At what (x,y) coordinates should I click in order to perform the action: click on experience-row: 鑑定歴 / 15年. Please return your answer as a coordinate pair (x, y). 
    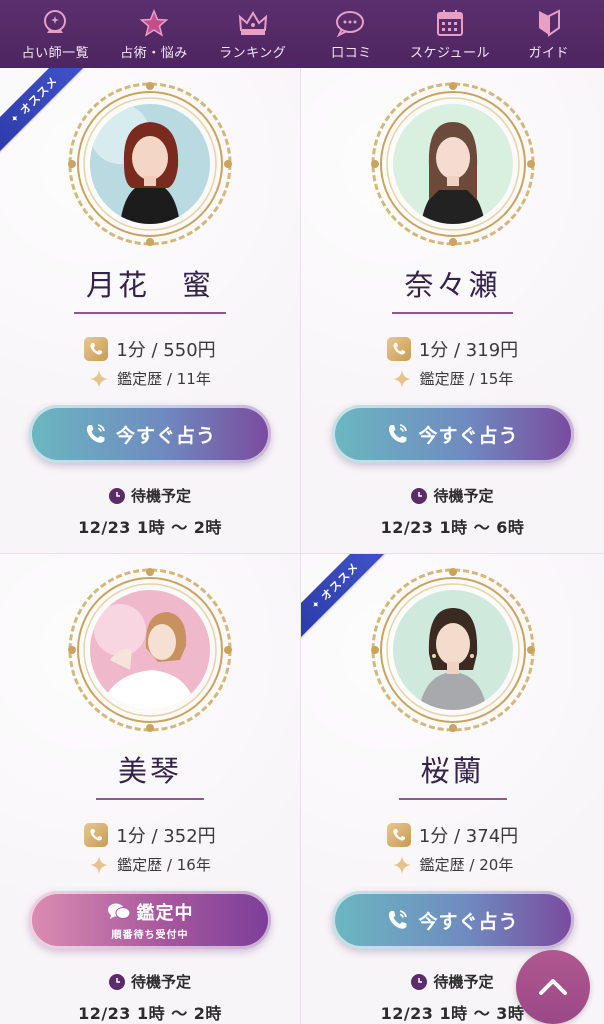
    Looking at the image, I should click on (453, 378).